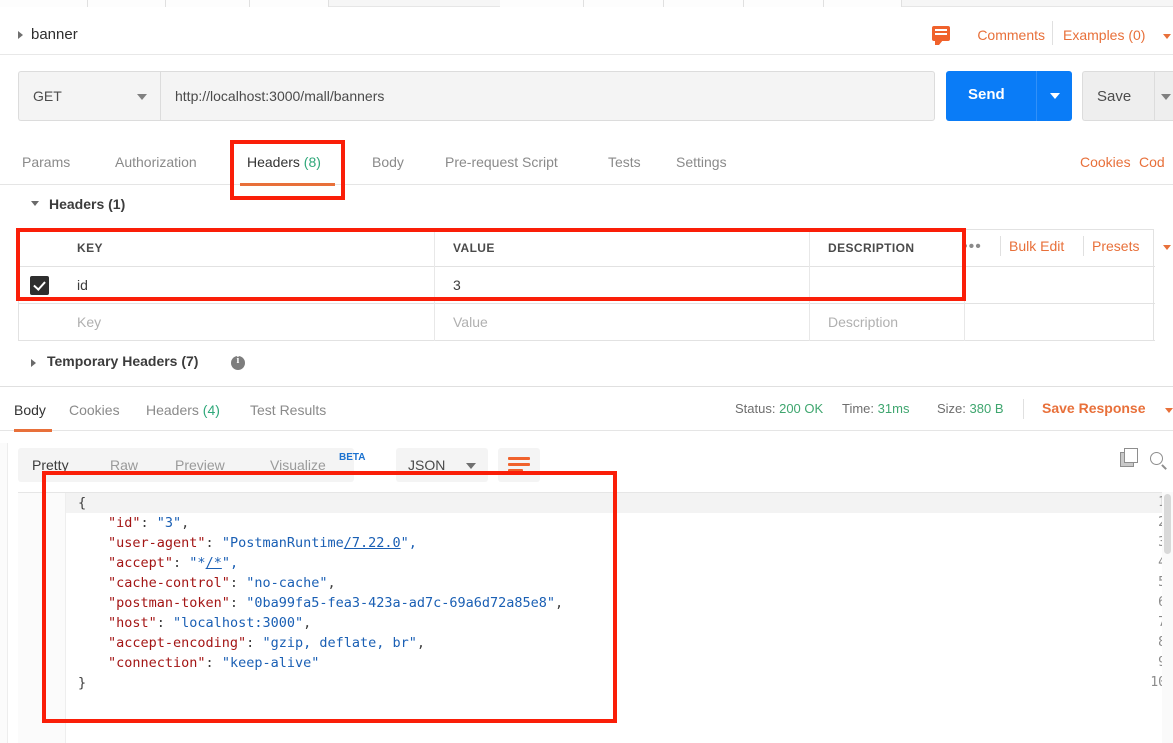 This screenshot has width=1173, height=743. What do you see at coordinates (288, 410) in the screenshot?
I see `response-tab-test-results: Test Results` at bounding box center [288, 410].